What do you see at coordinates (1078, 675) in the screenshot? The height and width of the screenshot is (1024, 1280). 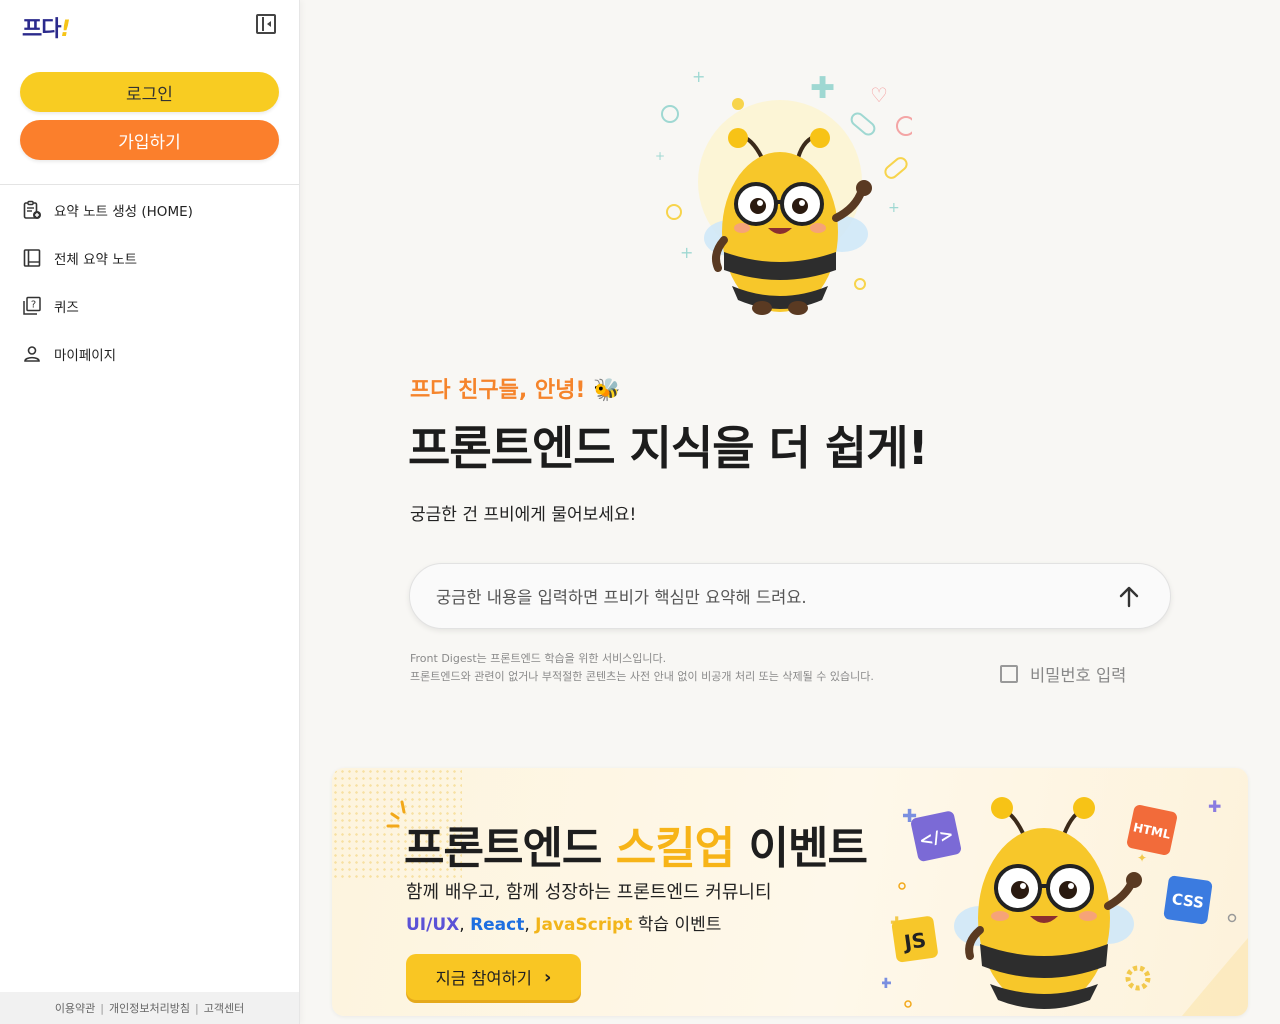 I see `password-label: 비밀번호 입력` at bounding box center [1078, 675].